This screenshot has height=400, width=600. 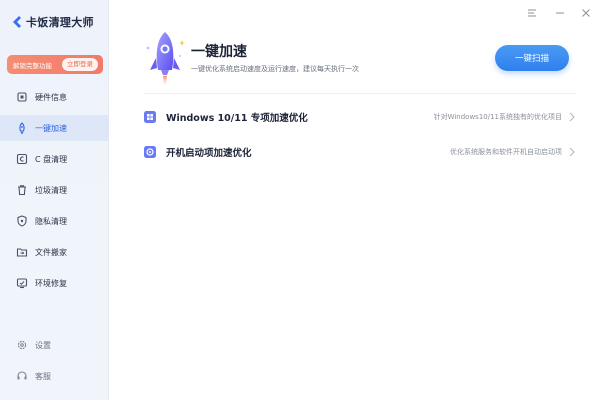 What do you see at coordinates (22, 159) in the screenshot?
I see `disk-c-icon` at bounding box center [22, 159].